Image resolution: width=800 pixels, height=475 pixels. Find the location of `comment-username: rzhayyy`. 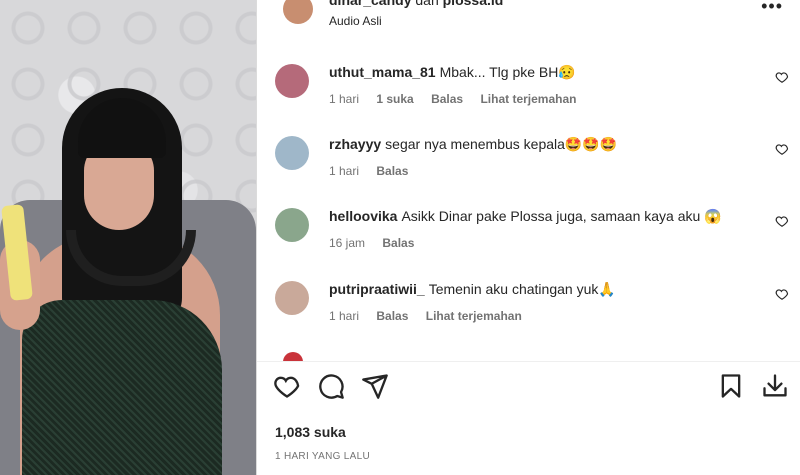

comment-username: rzhayyy is located at coordinates (355, 144).